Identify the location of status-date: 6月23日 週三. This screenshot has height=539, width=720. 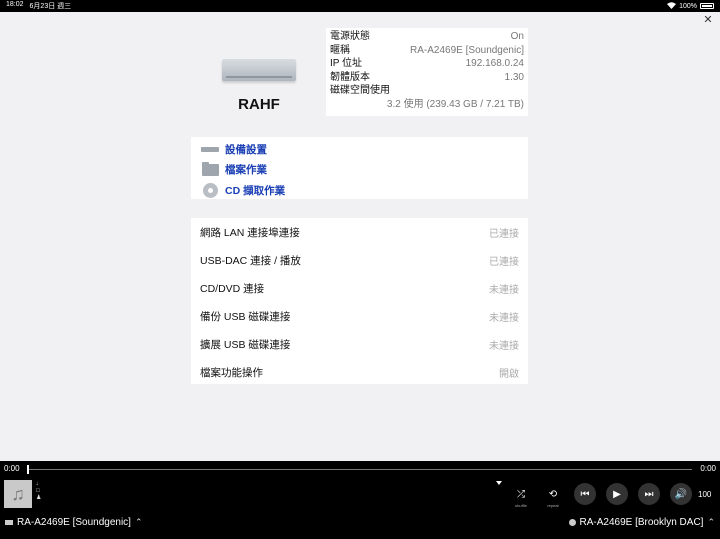
(50, 6).